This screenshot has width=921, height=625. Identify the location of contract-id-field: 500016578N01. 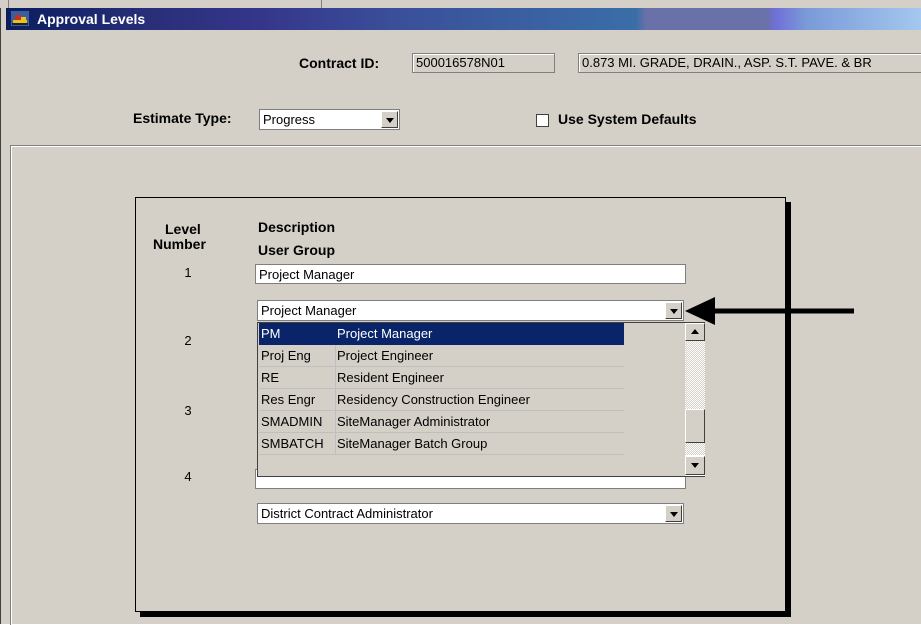
(483, 63).